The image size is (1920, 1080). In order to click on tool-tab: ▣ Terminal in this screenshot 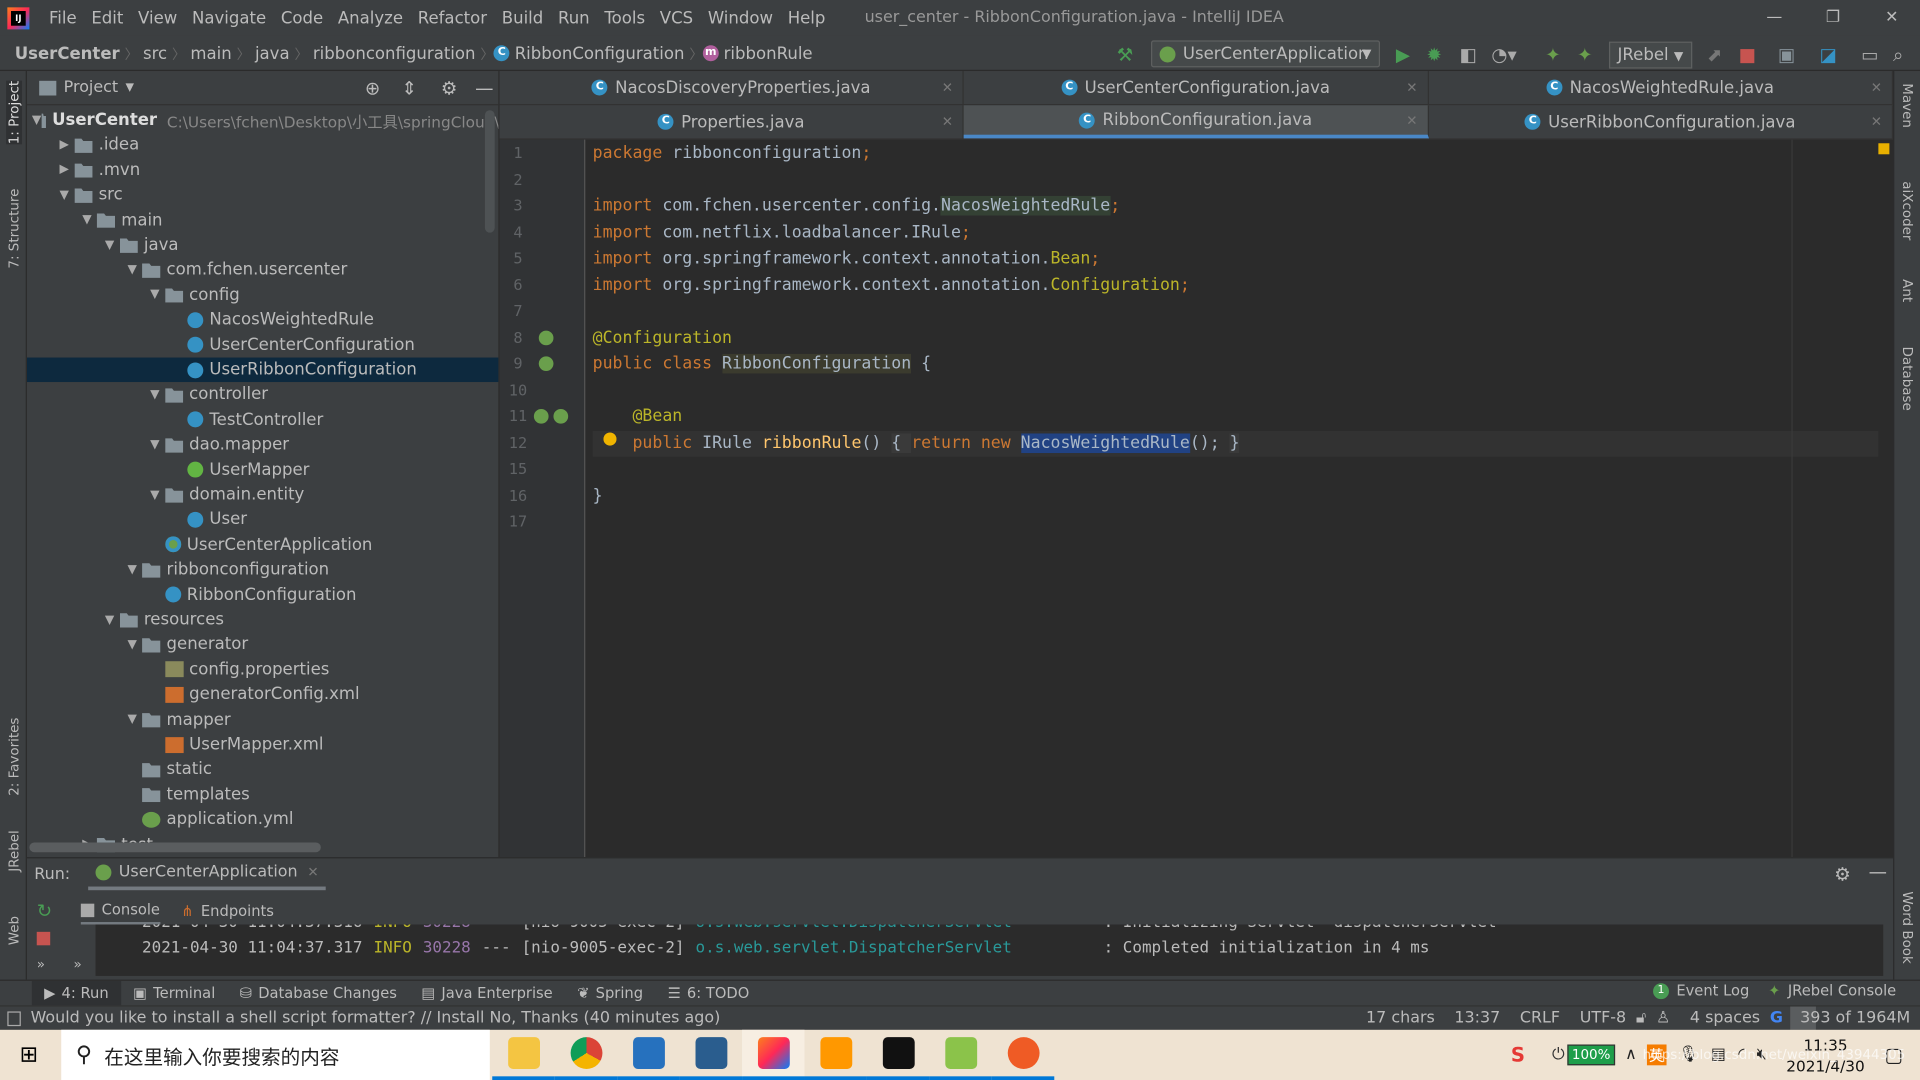, I will do `click(174, 993)`.